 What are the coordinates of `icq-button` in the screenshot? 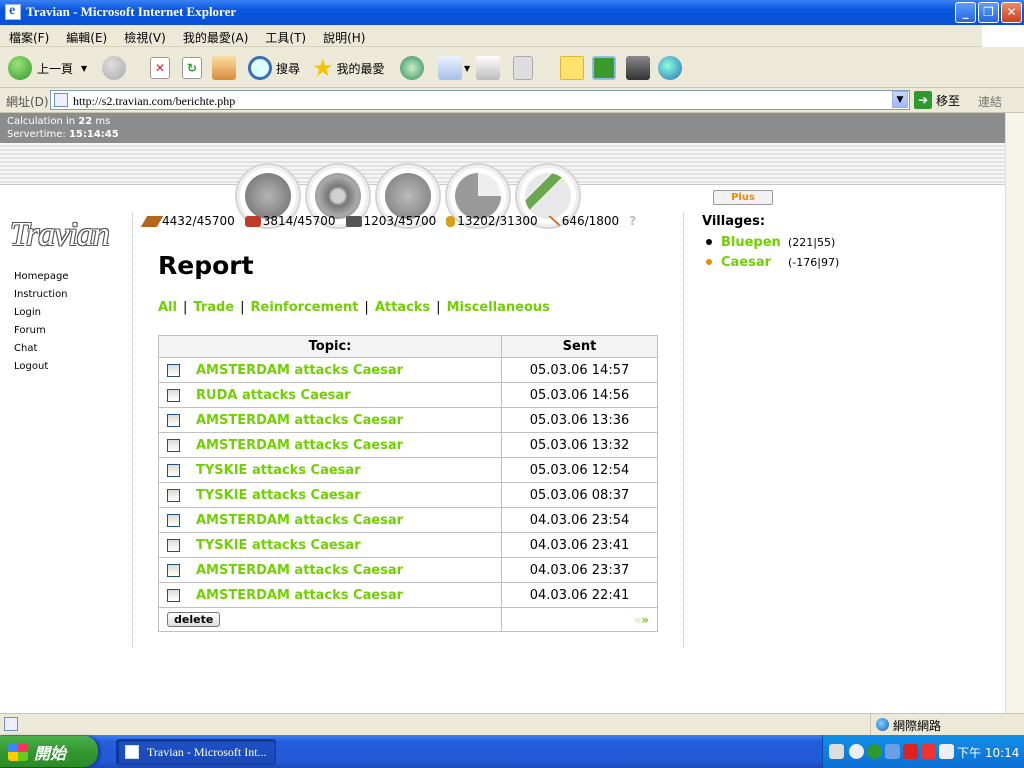 It's located at (604, 68).